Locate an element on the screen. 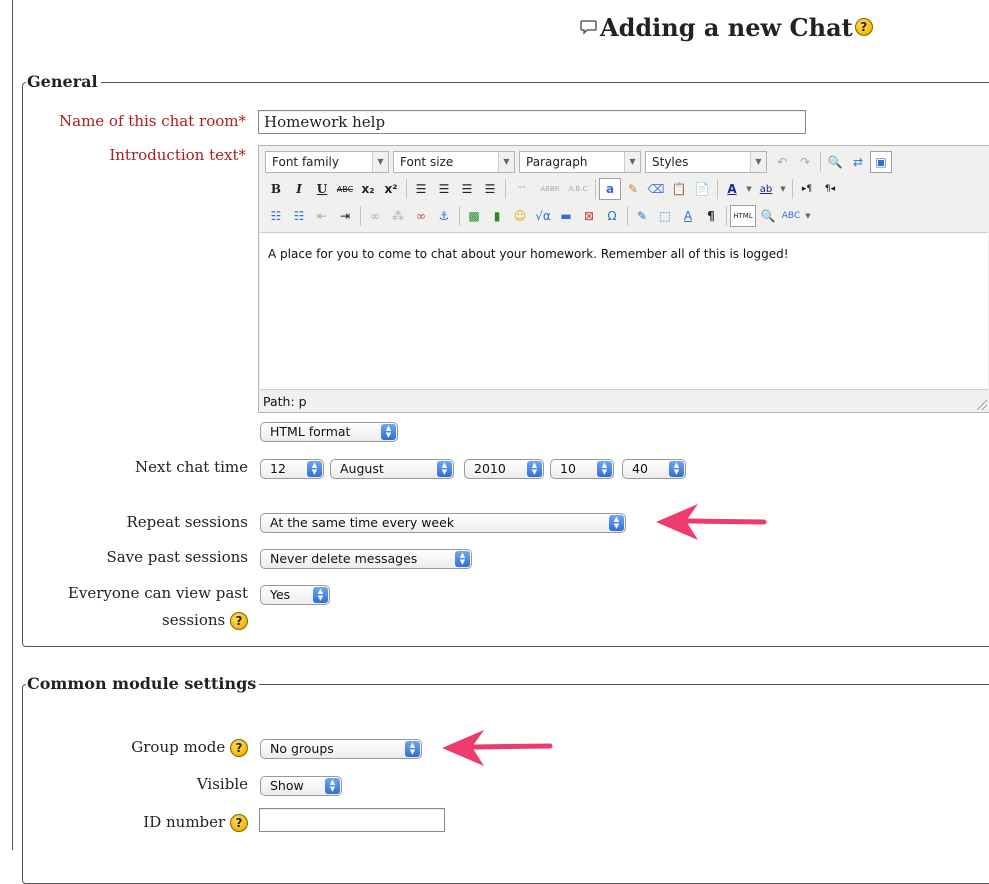 This screenshot has height=884, width=989. chat-bubble-icon is located at coordinates (588, 27).